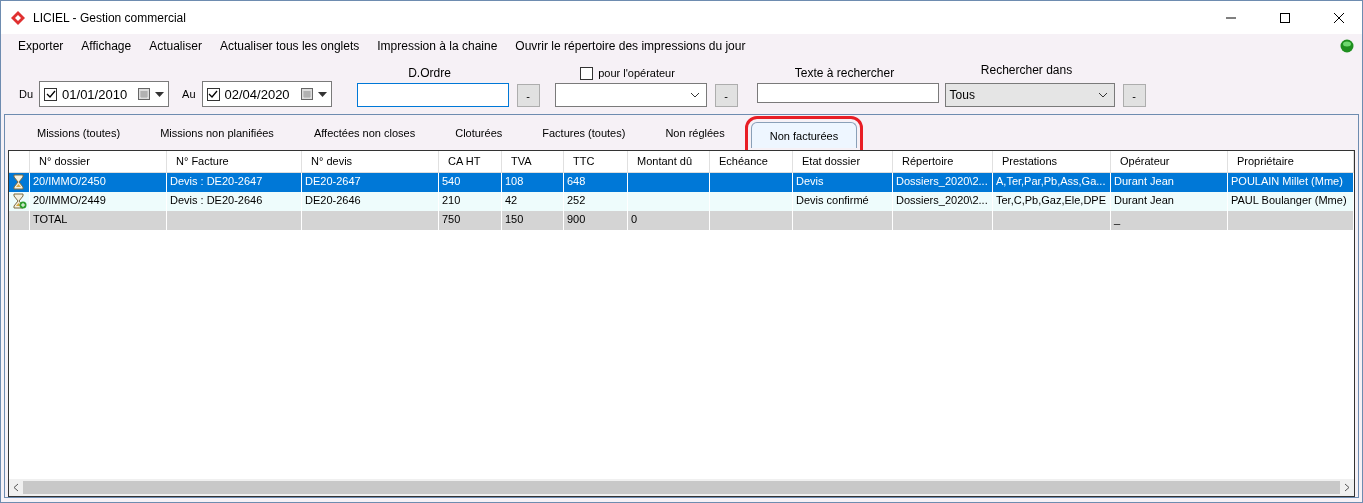 The image size is (1363, 503). Describe the element at coordinates (432, 95) in the screenshot. I see `order-field` at that location.